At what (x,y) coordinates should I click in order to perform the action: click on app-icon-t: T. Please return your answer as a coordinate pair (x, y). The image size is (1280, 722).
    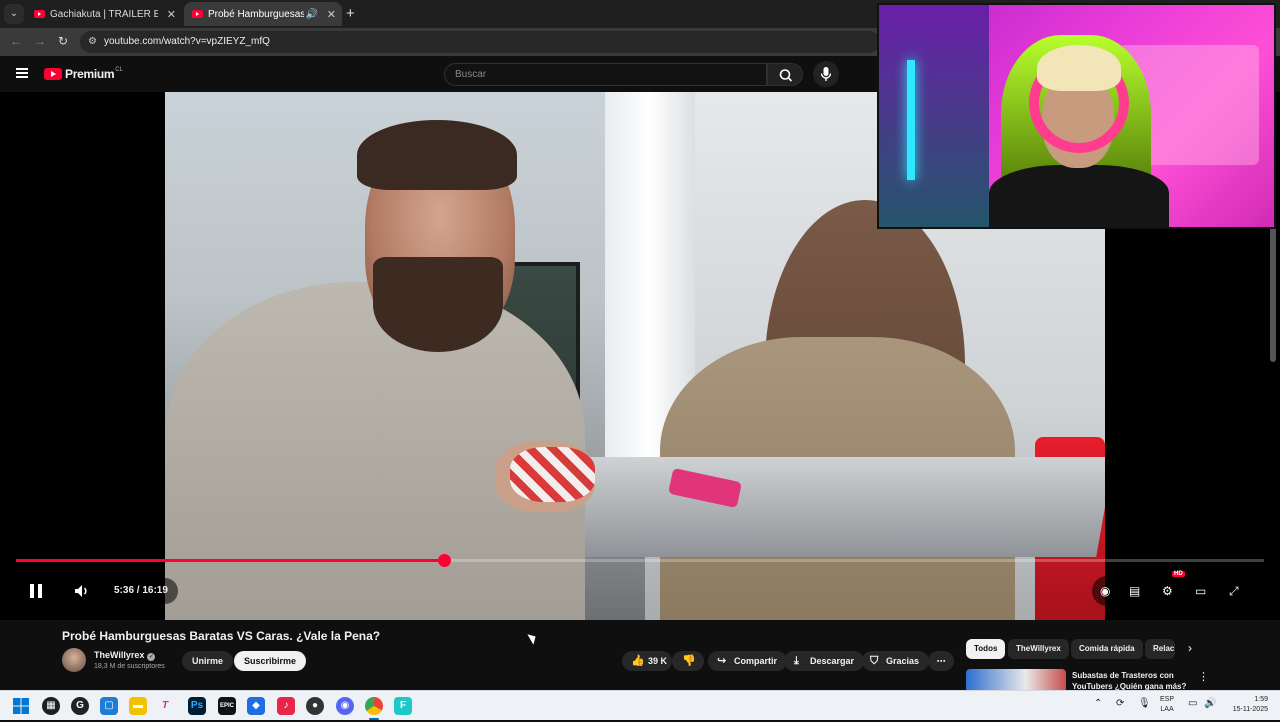
    Looking at the image, I should click on (165, 706).